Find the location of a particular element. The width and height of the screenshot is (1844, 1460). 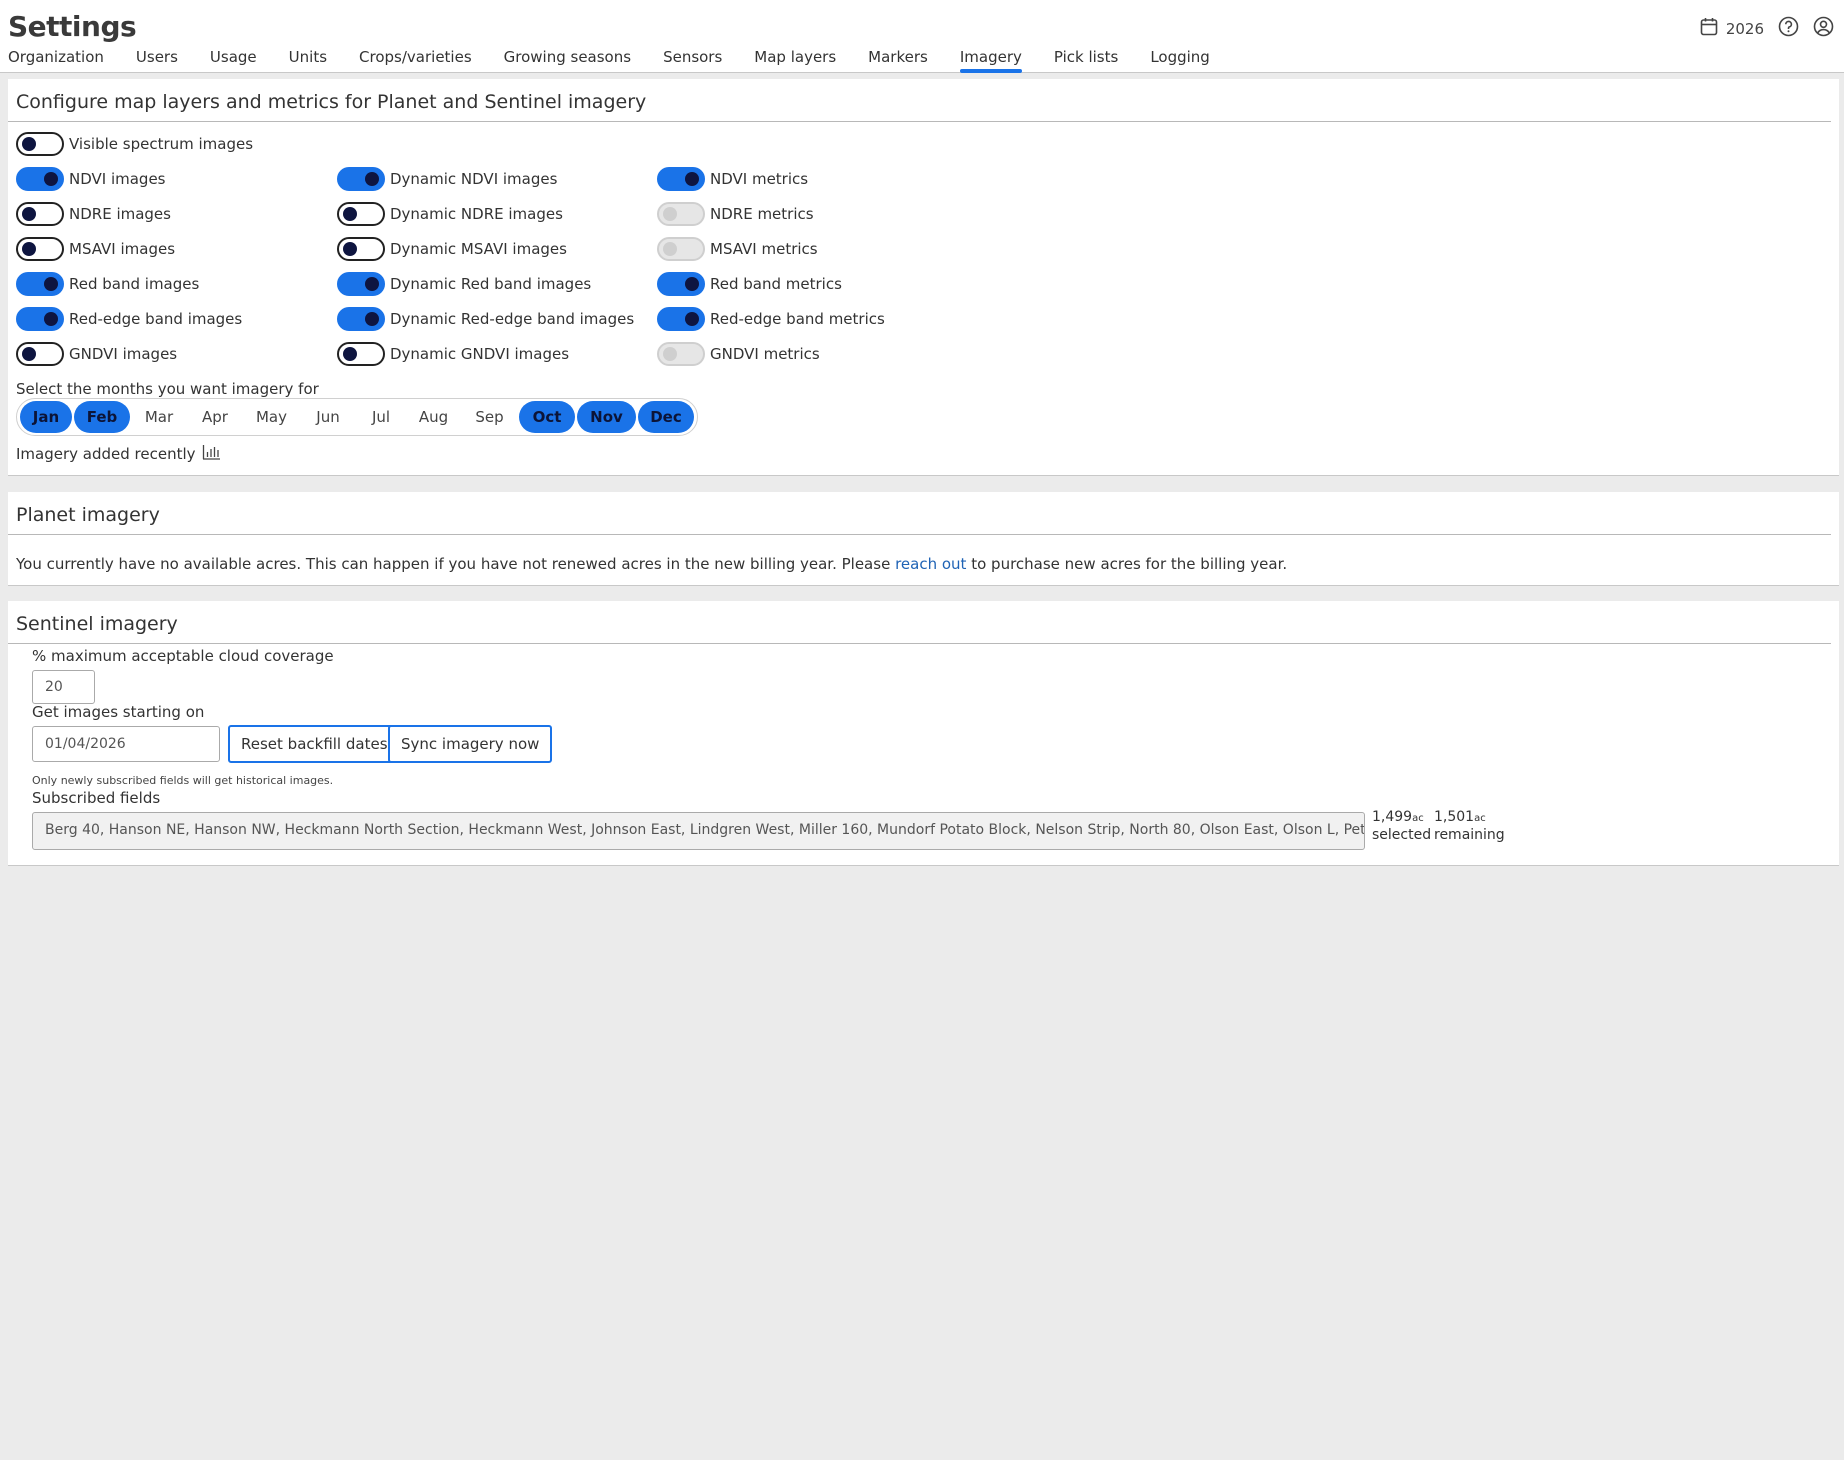

month-dec: Dec is located at coordinates (666, 417).